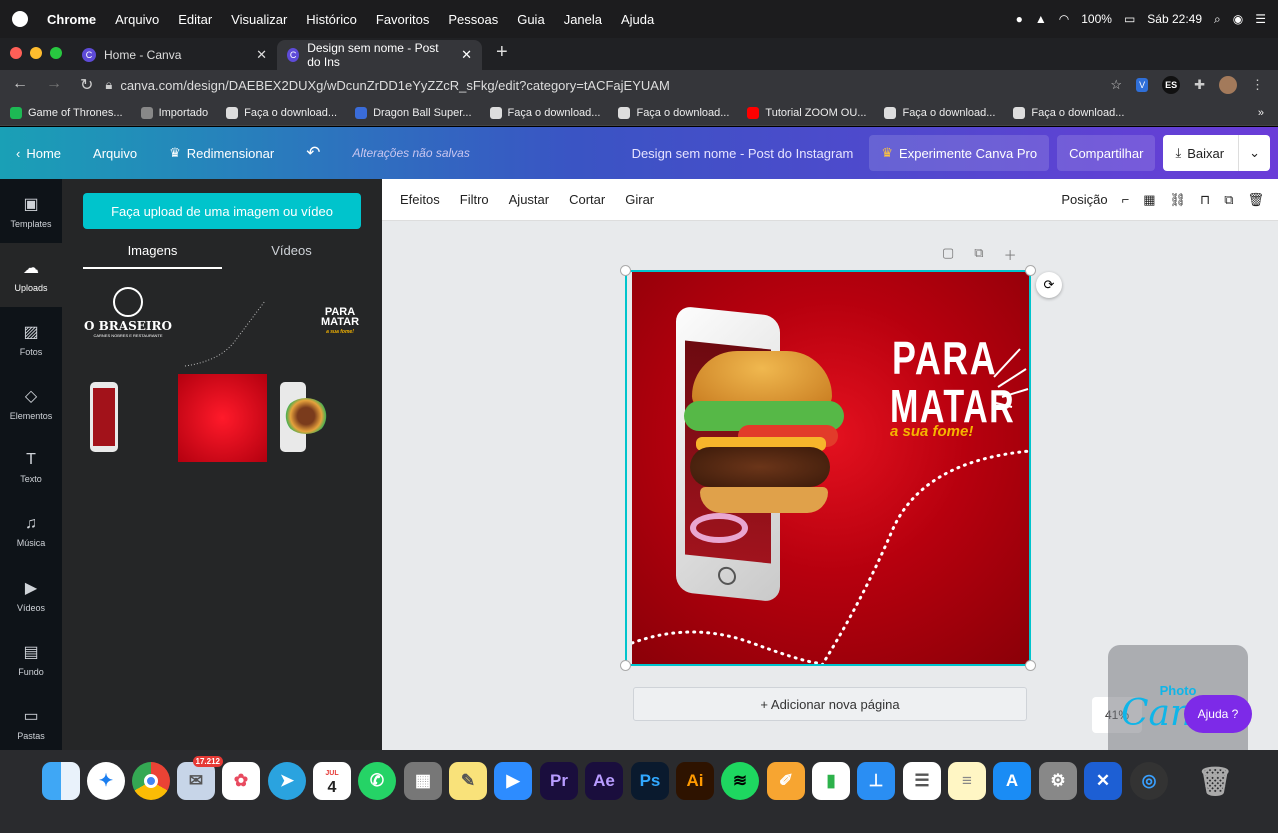 The image size is (1278, 833). I want to click on design-page: PARA MATAR a sua fome!, so click(831, 468).